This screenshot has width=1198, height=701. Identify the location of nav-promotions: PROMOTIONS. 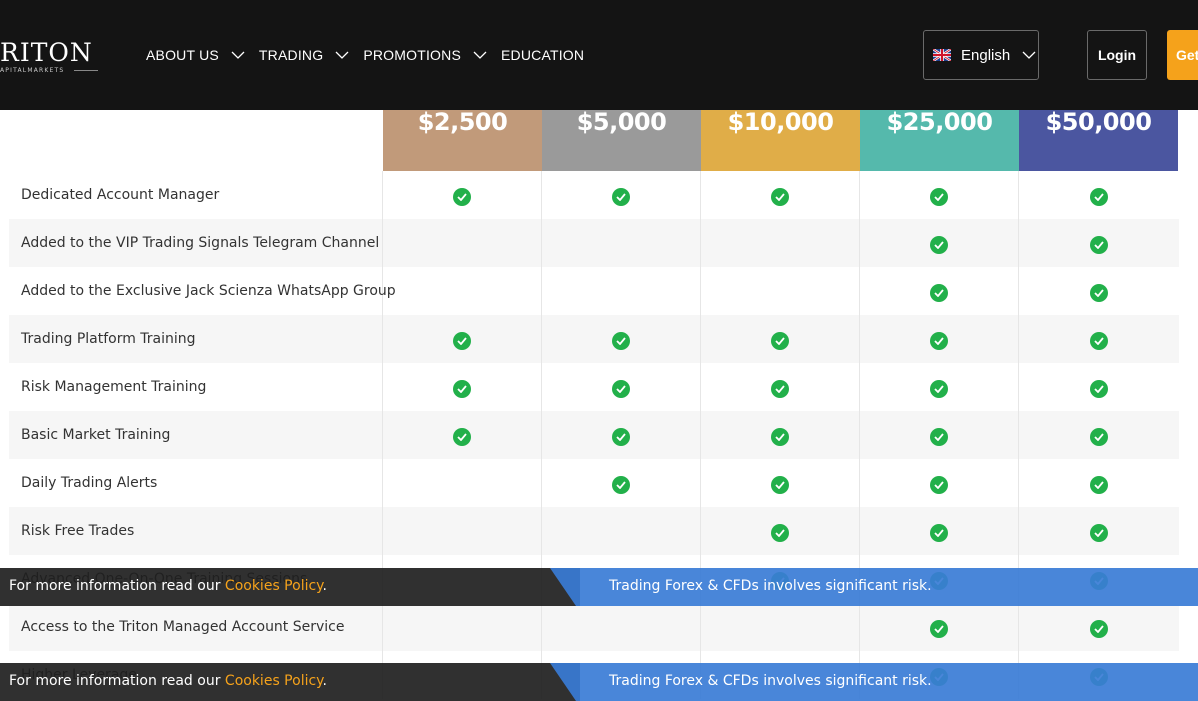
(425, 55).